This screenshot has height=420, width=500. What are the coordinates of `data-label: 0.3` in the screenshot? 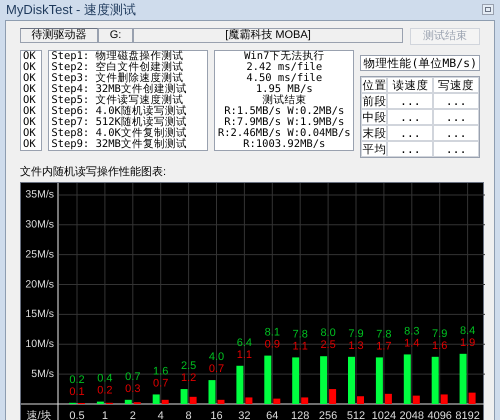 It's located at (132, 388).